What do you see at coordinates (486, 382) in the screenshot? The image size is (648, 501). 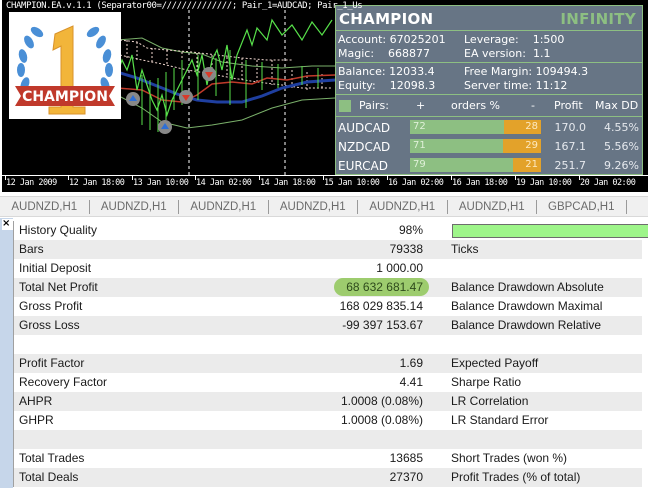 I see `row-label-secondary: Sharpe Ratio` at bounding box center [486, 382].